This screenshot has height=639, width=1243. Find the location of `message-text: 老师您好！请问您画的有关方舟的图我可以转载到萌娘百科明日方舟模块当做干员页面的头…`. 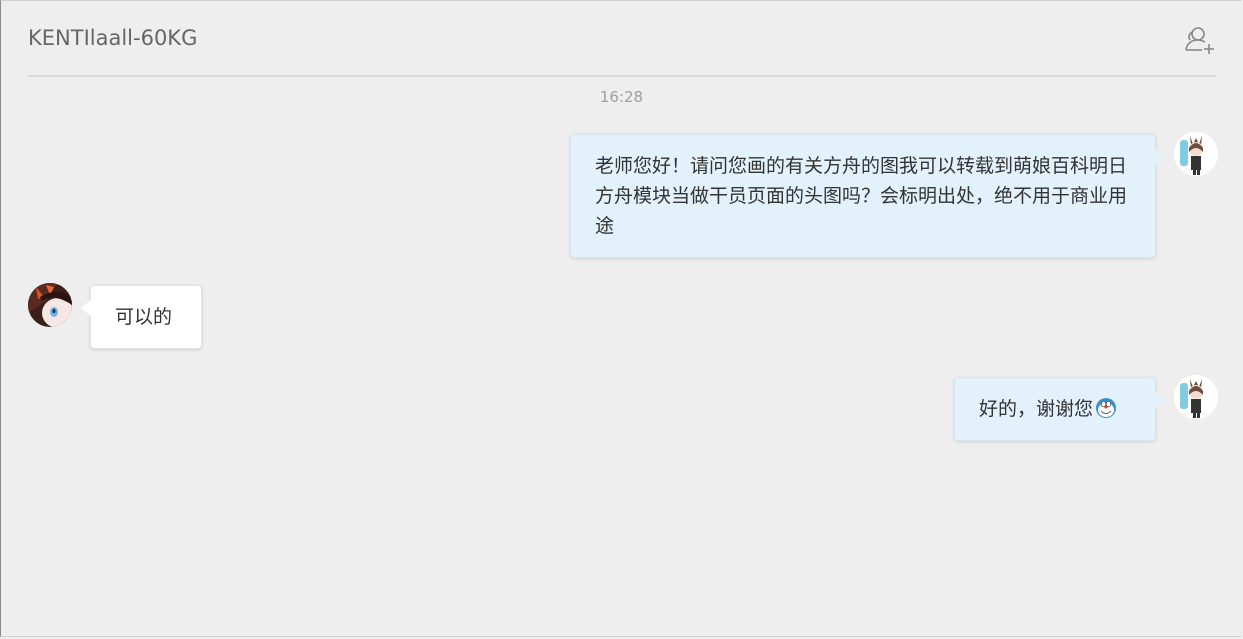

message-text: 老师您好！请问您画的有关方舟的图我可以转载到萌娘百科明日方舟模块当做干员页面的头… is located at coordinates (861, 196).